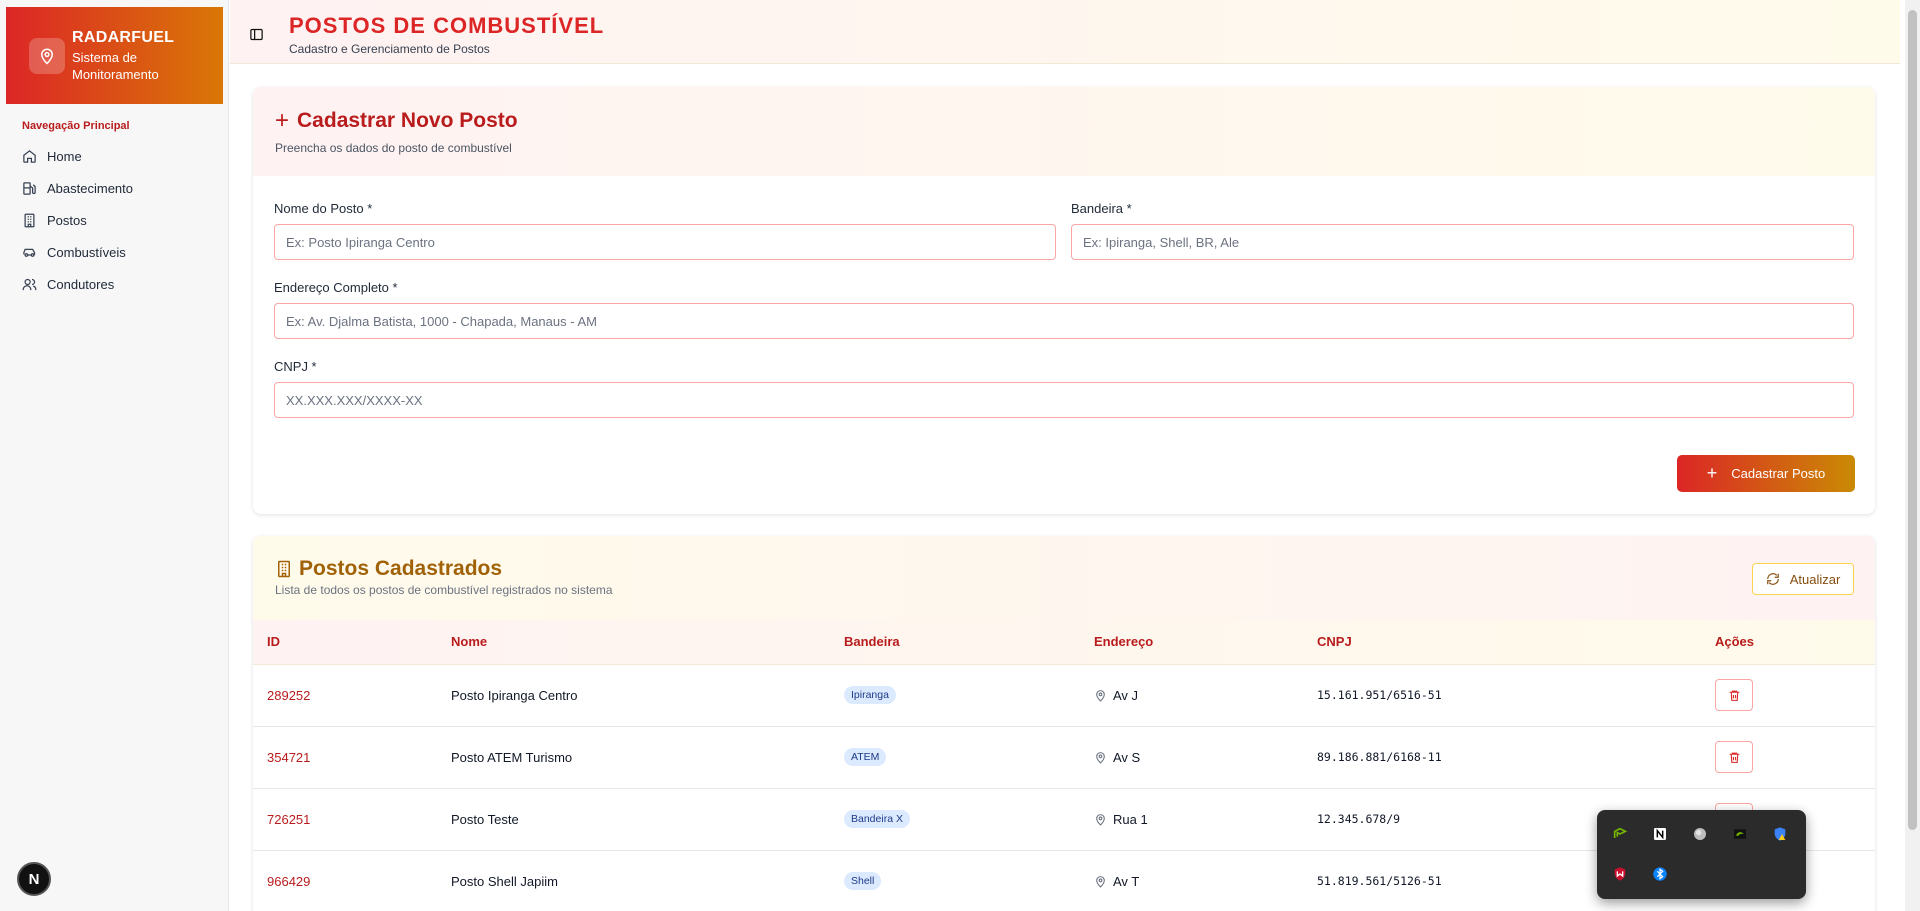  What do you see at coordinates (76, 126) in the screenshot?
I see `nav-section-label: Navegação Principal` at bounding box center [76, 126].